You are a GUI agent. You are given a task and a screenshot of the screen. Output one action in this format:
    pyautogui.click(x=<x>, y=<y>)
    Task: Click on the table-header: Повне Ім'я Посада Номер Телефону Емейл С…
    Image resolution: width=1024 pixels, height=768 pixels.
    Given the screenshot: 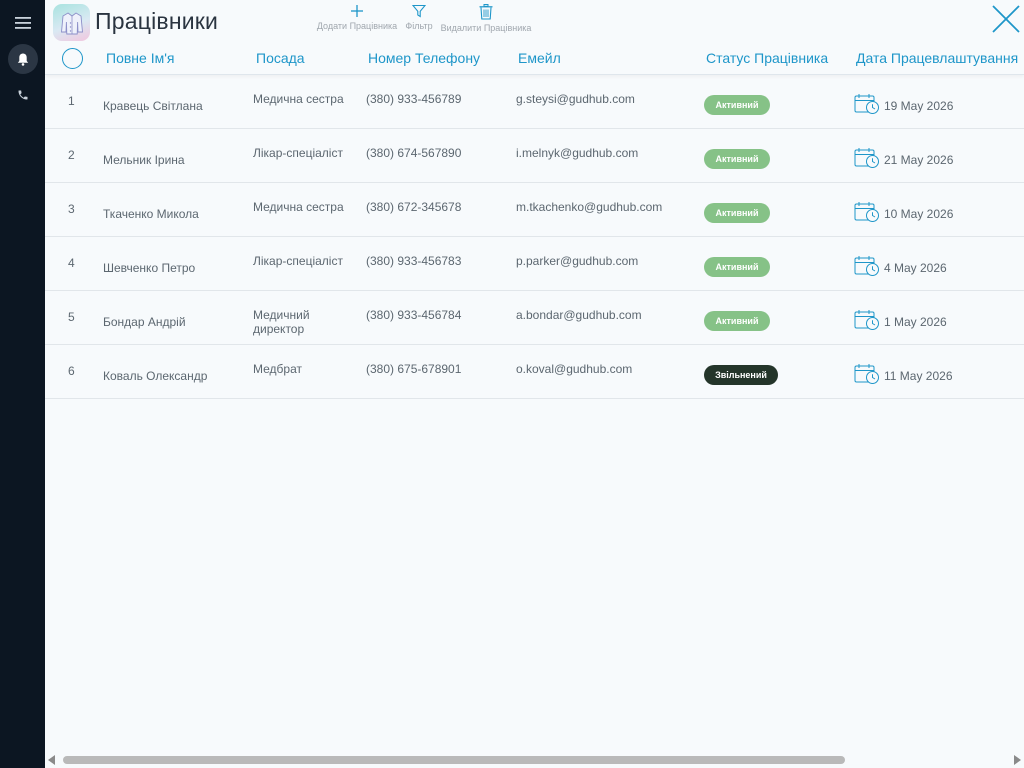 What is the action you would take?
    pyautogui.click(x=534, y=60)
    